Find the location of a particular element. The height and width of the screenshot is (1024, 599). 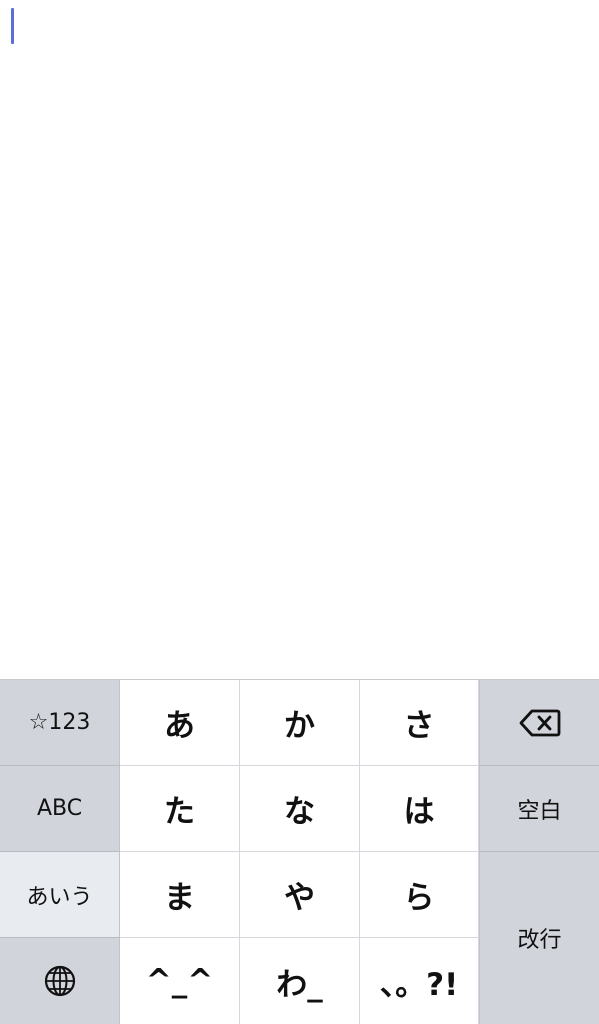

kaomoji-label: ^_^ is located at coordinates (179, 981).